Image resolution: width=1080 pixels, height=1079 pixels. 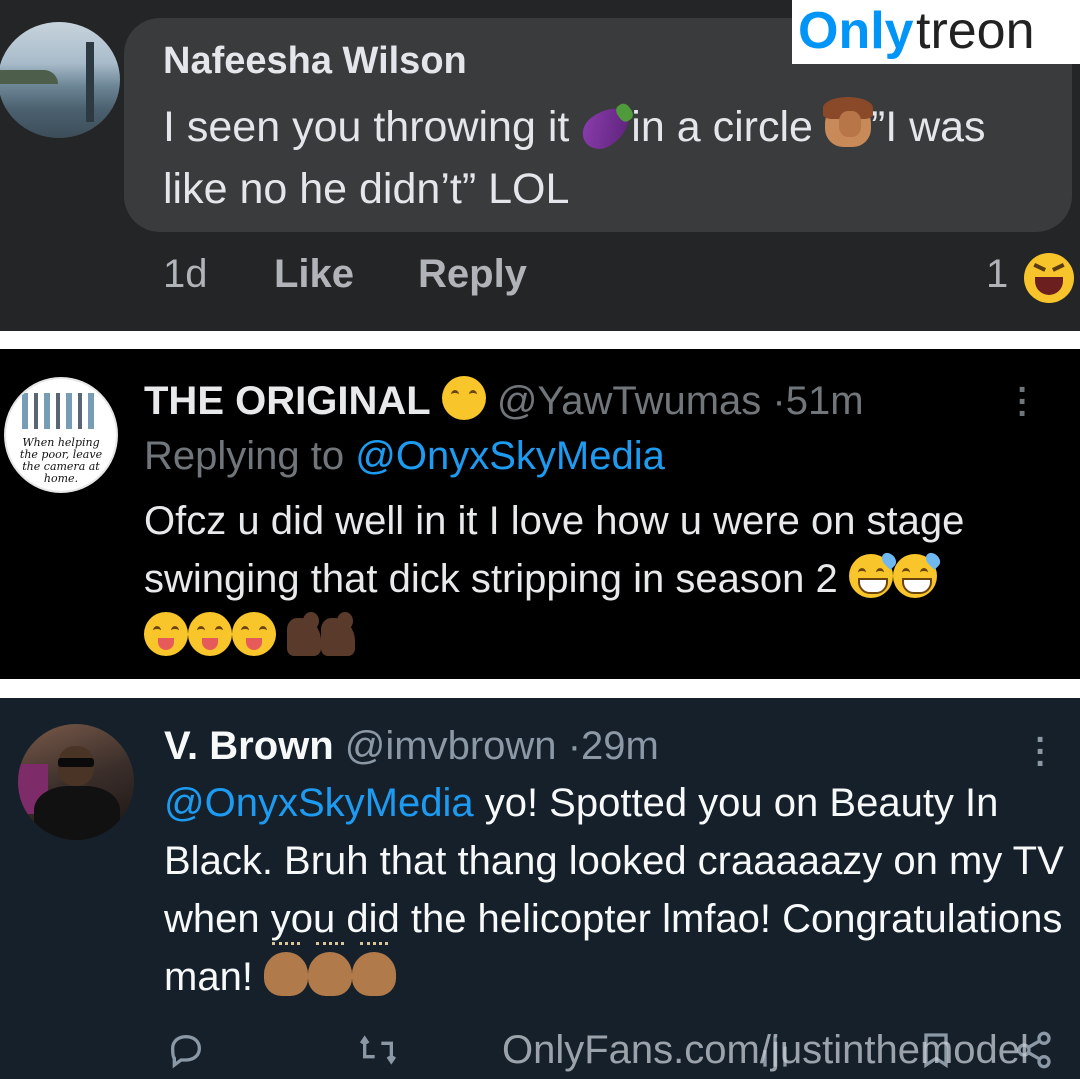 What do you see at coordinates (510, 456) in the screenshot?
I see `replying-to-handle: @OnyxSkyMedia` at bounding box center [510, 456].